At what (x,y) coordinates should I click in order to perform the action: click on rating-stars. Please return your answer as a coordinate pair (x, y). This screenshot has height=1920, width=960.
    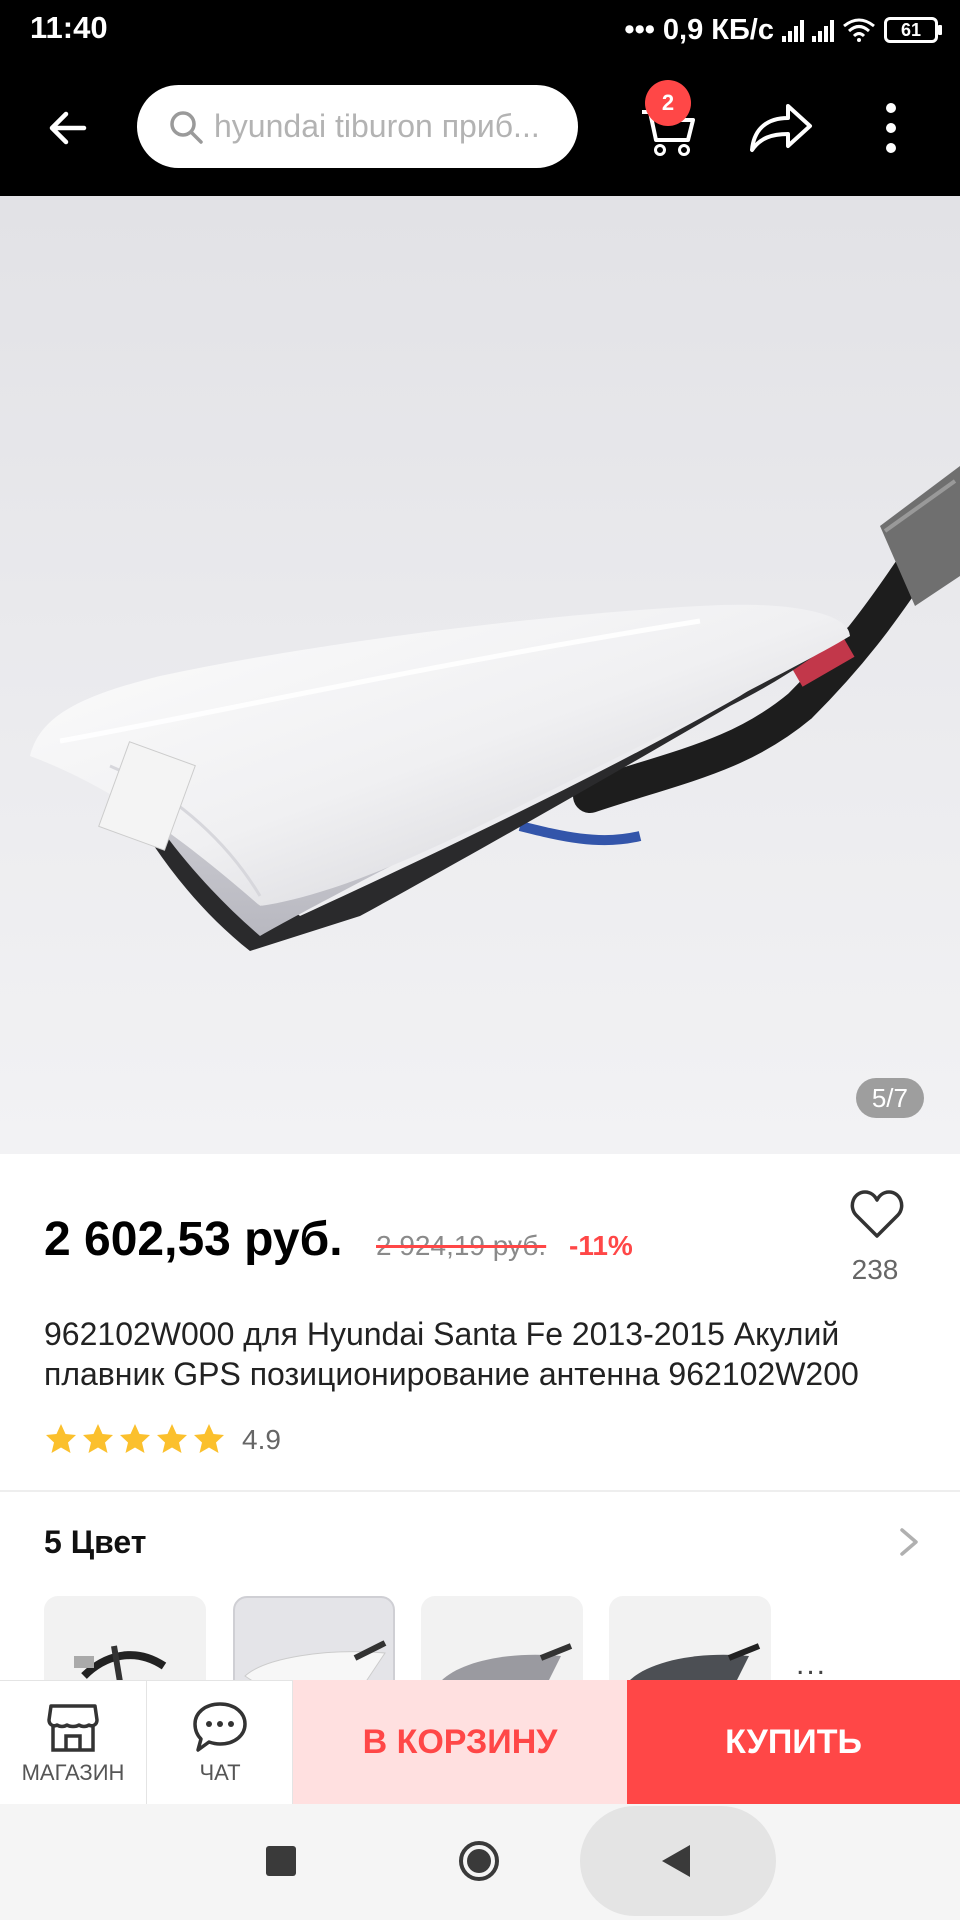
    Looking at the image, I should click on (135, 1439).